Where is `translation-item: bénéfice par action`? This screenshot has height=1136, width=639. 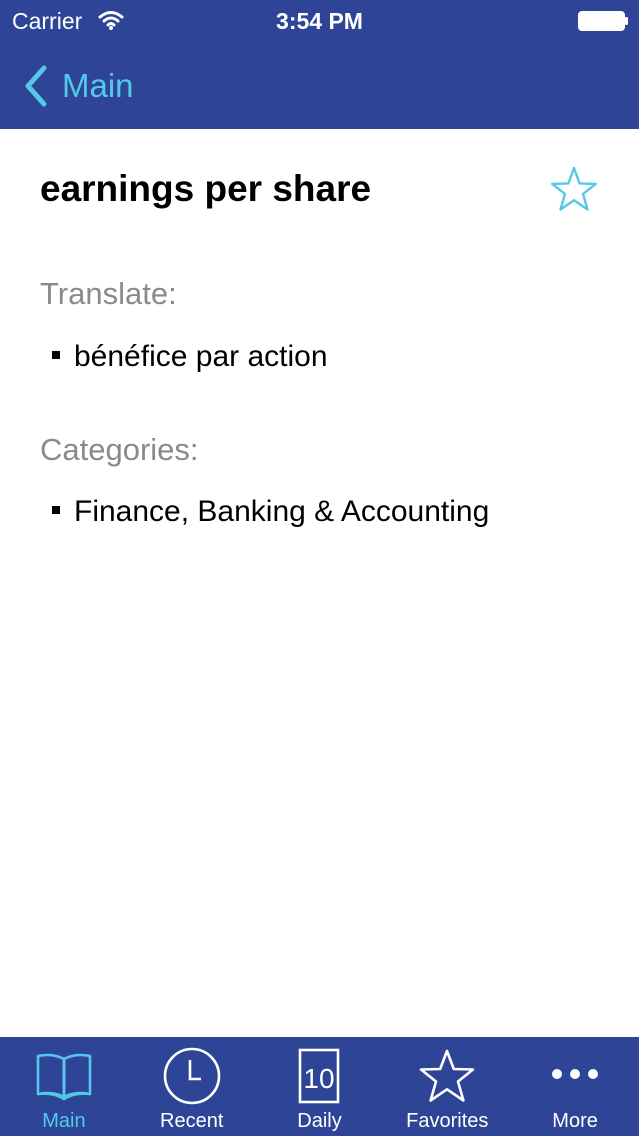 translation-item: bénéfice par action is located at coordinates (190, 357).